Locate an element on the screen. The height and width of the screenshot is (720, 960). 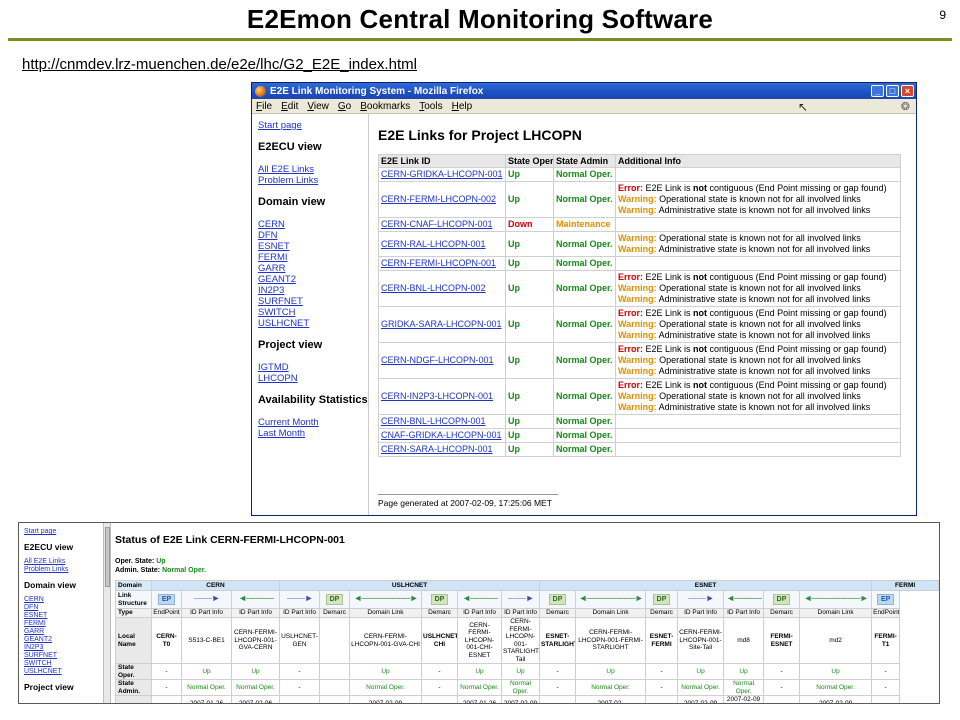
link-id-gridka-sara-lhcopn-001: GRIDKA-SARA-LHCOPN-001 is located at coordinates (441, 324).